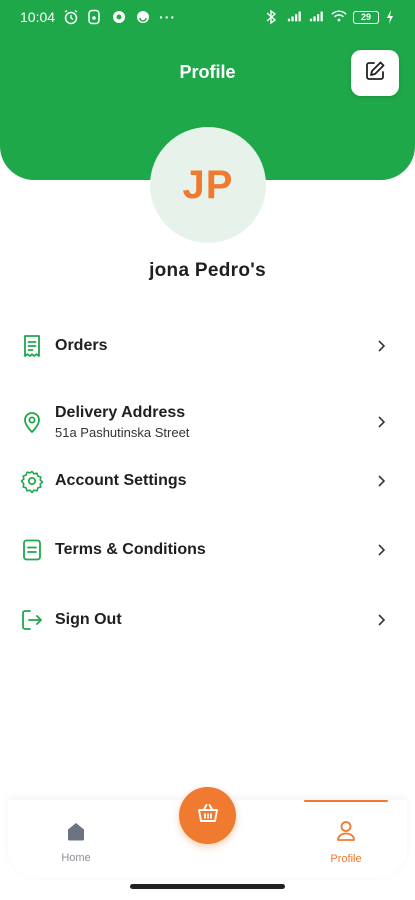 The height and width of the screenshot is (900, 415). Describe the element at coordinates (207, 886) in the screenshot. I see `system-home-indicator` at that location.